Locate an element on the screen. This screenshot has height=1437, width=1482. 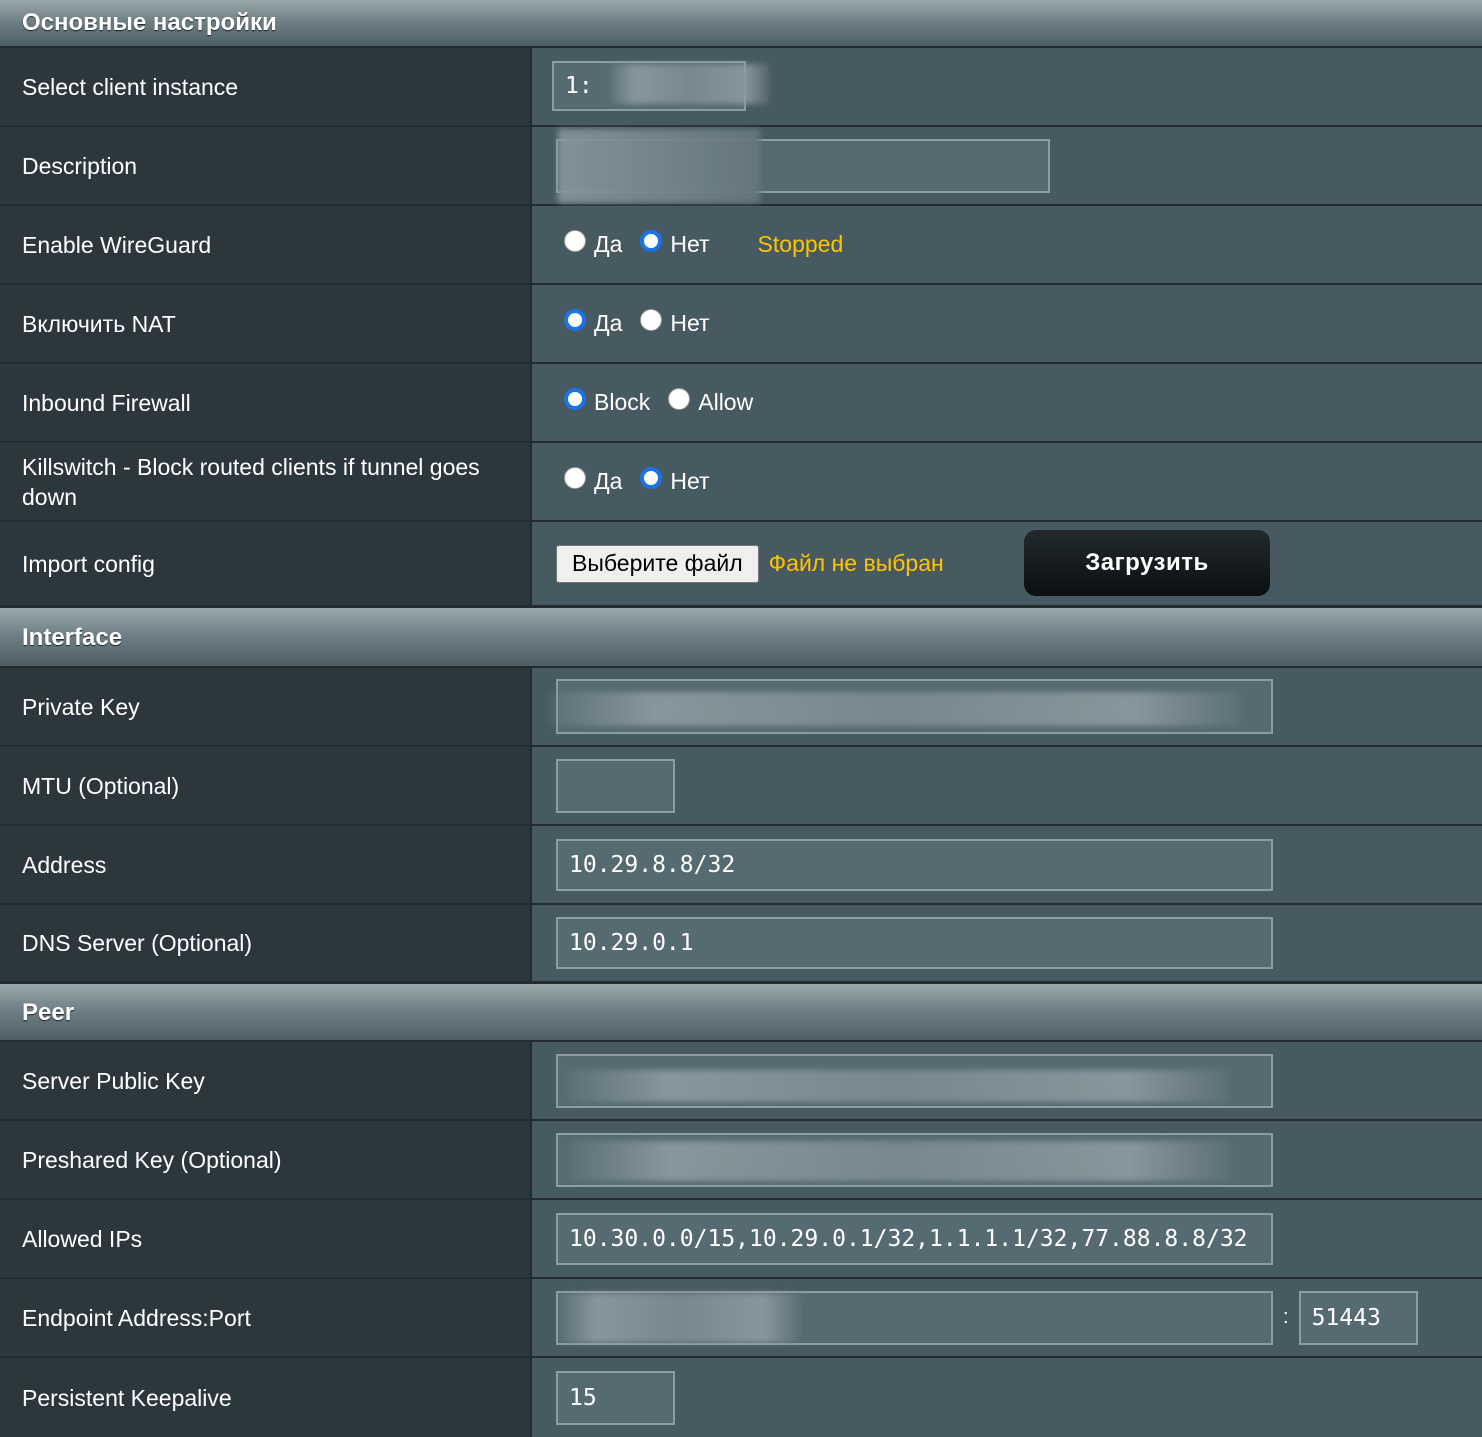
redacted-server-public-key is located at coordinates (898, 1086).